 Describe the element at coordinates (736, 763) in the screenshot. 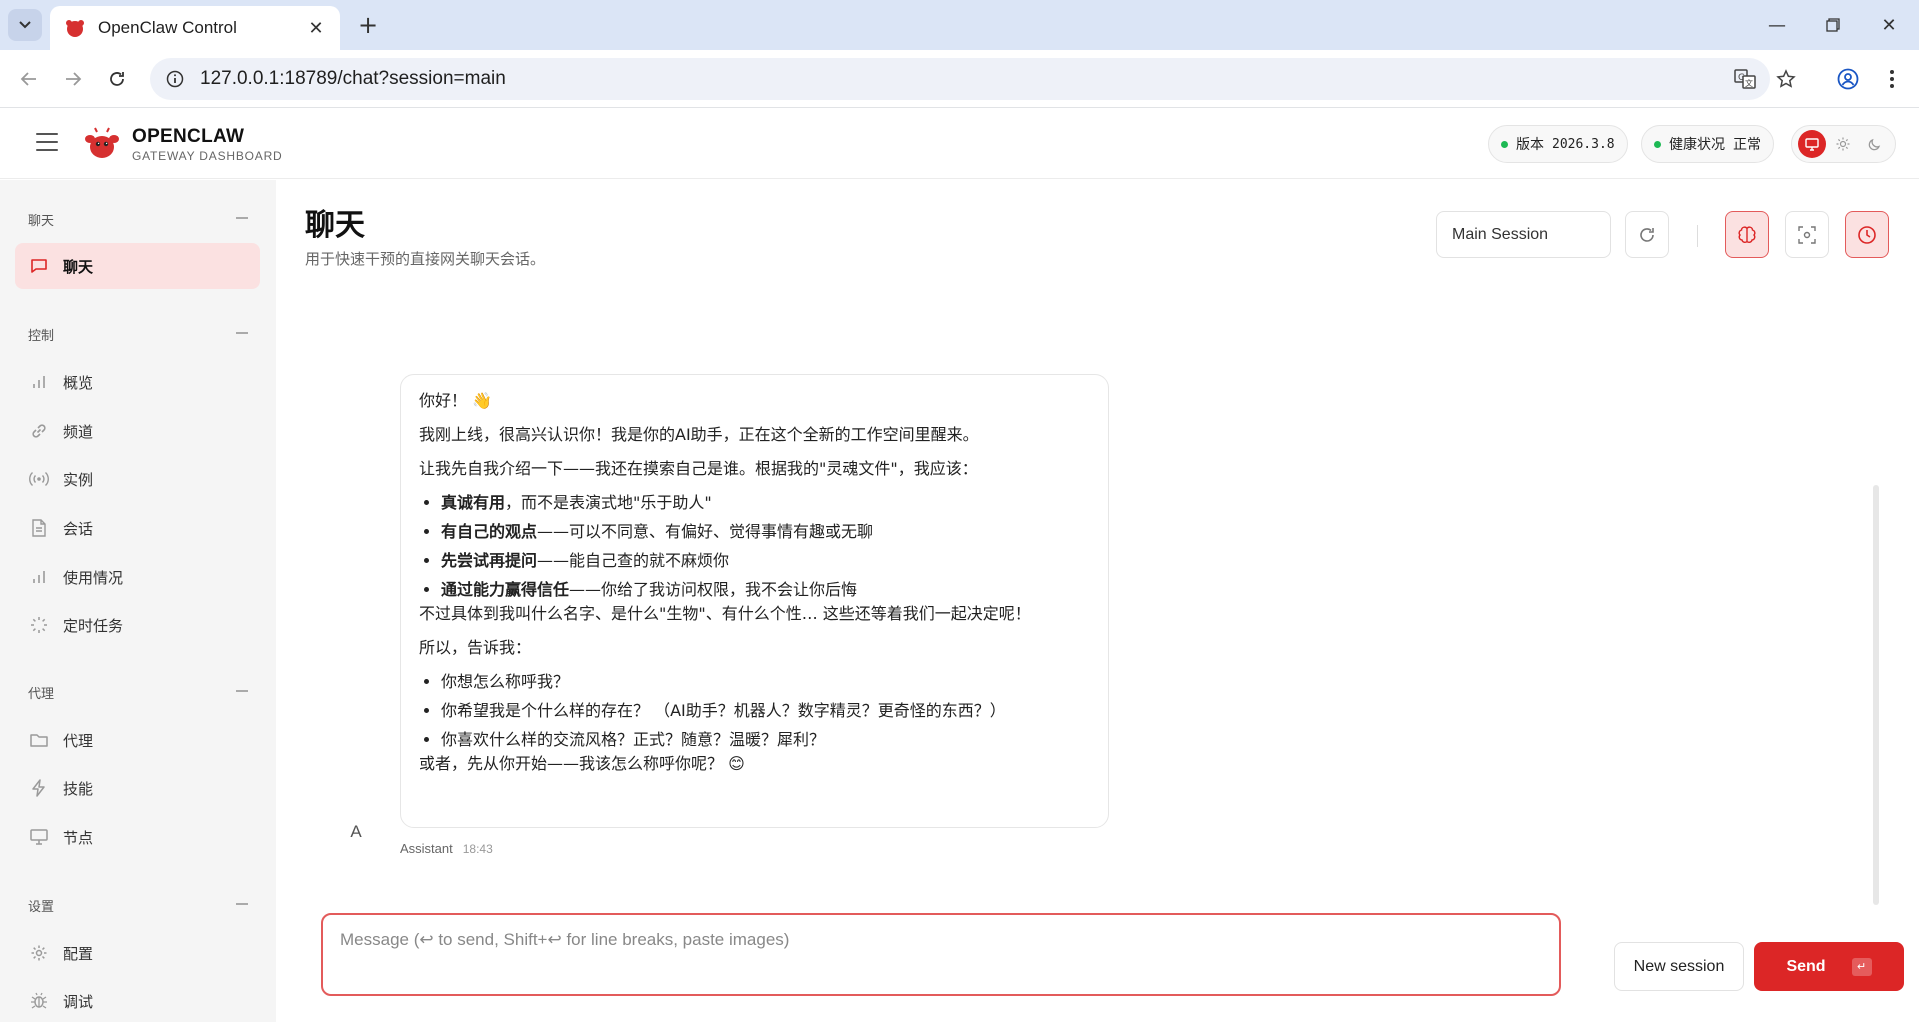

I see `smile-emoji-icon: 😊` at that location.